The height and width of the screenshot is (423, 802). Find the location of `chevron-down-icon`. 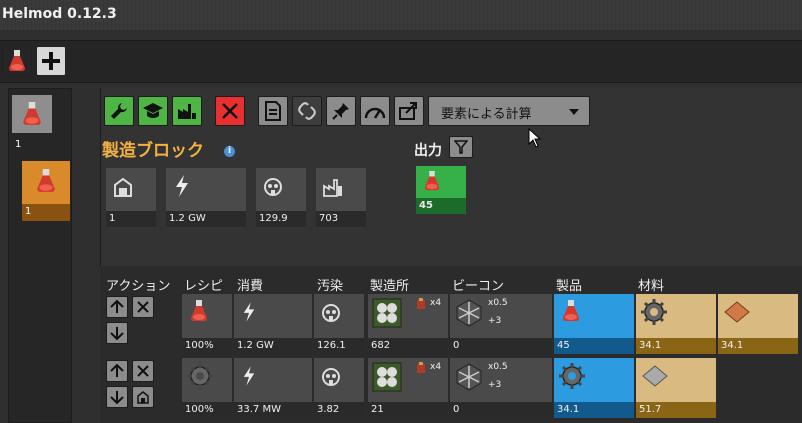

chevron-down-icon is located at coordinates (574, 112).